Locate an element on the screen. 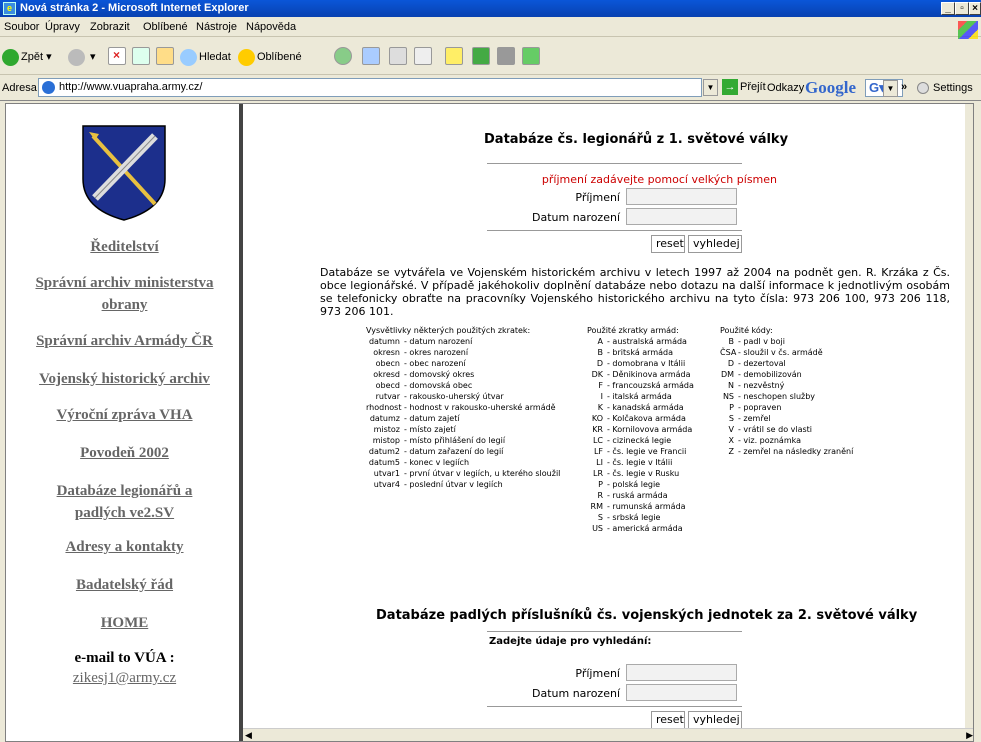 The height and width of the screenshot is (742, 981). abbrev-row: datum5 - konec v legiích is located at coordinates (463, 462).